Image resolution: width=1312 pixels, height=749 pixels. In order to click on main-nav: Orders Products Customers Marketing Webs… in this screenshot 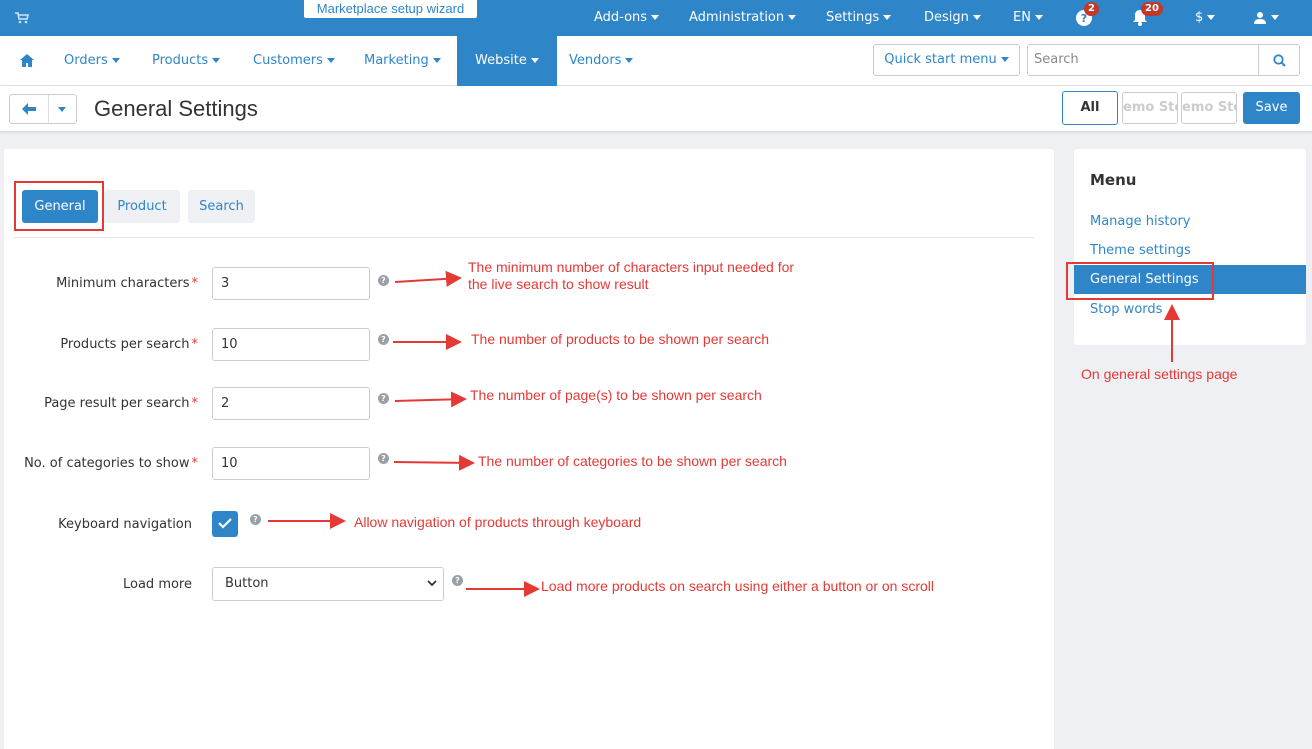, I will do `click(656, 61)`.